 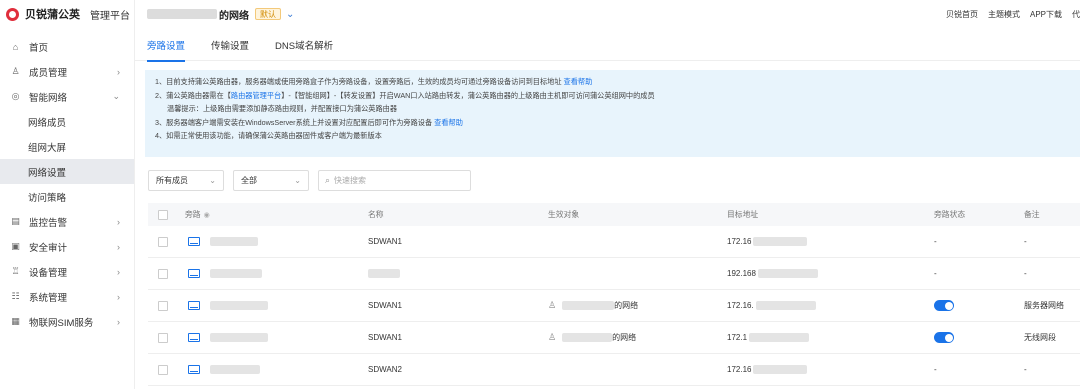 What do you see at coordinates (48, 73) in the screenshot?
I see `sidebar-item-label: 成员管理` at bounding box center [48, 73].